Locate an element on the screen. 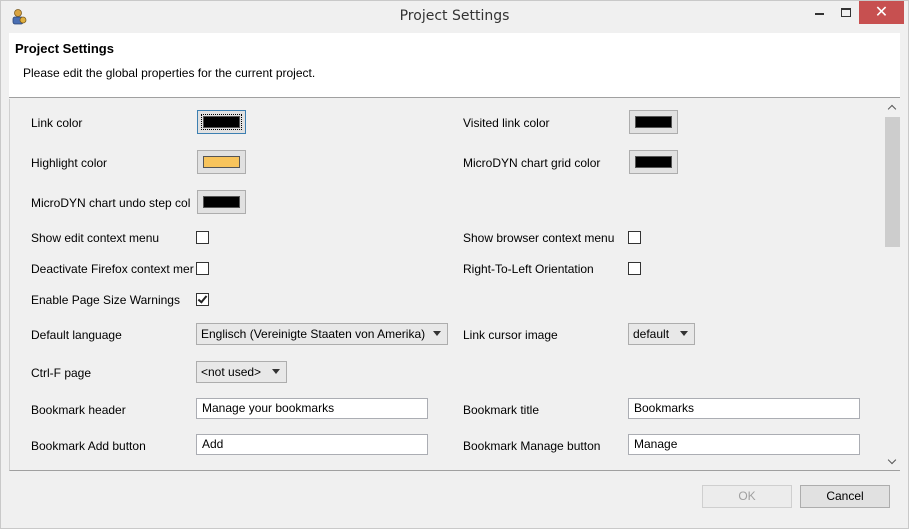  link-cursor-image-value: default is located at coordinates (651, 334).